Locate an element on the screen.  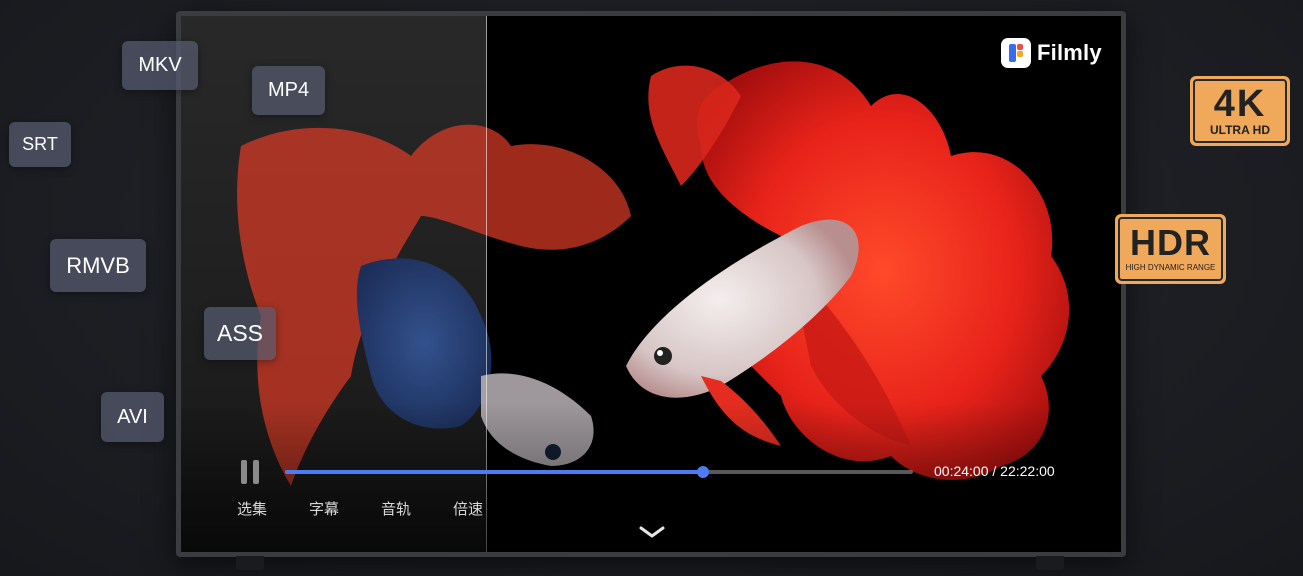
4k-ultra-hd-badge: 4K ULTRA HD is located at coordinates (1240, 111).